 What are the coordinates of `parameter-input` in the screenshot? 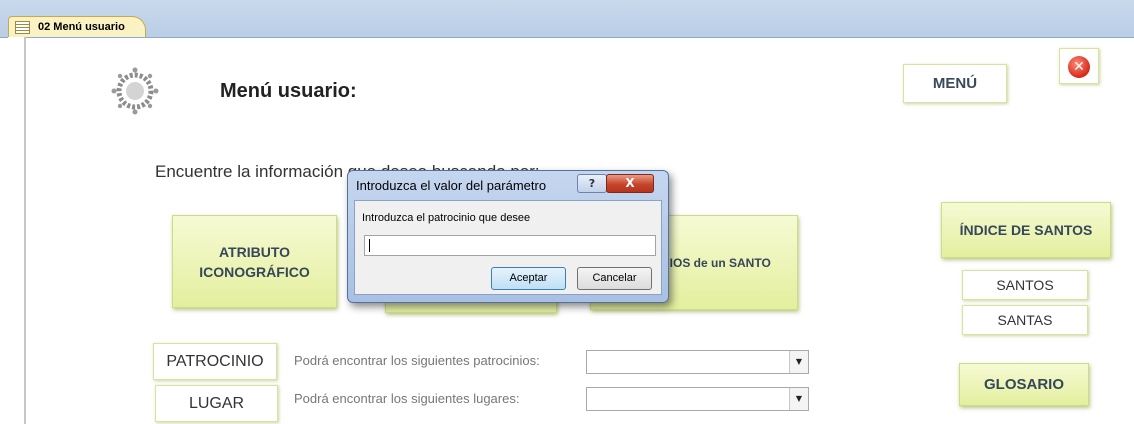 It's located at (510, 245).